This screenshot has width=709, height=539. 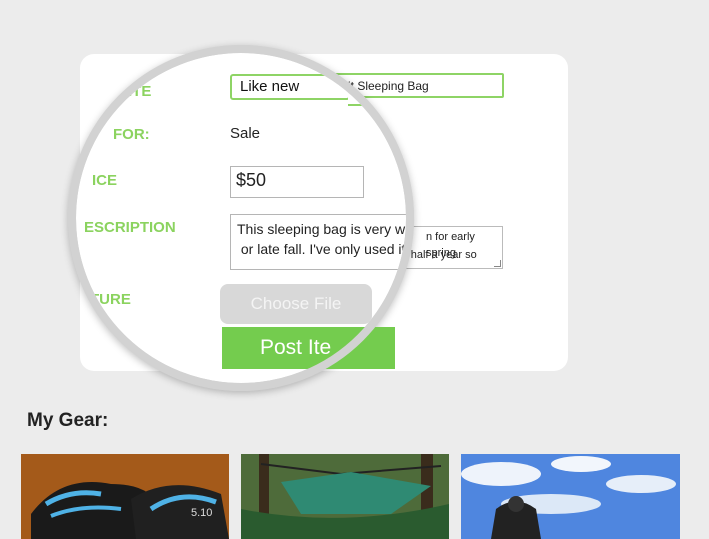 I want to click on price-input: $50, so click(x=297, y=182).